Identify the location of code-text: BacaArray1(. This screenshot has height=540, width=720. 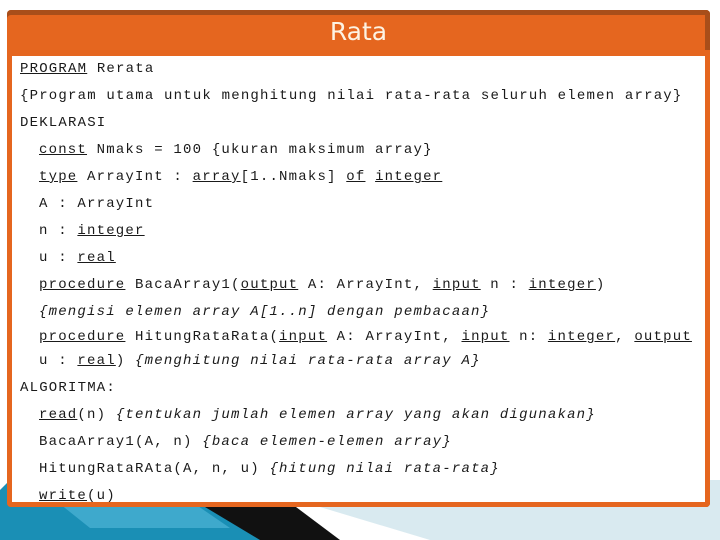
(183, 285).